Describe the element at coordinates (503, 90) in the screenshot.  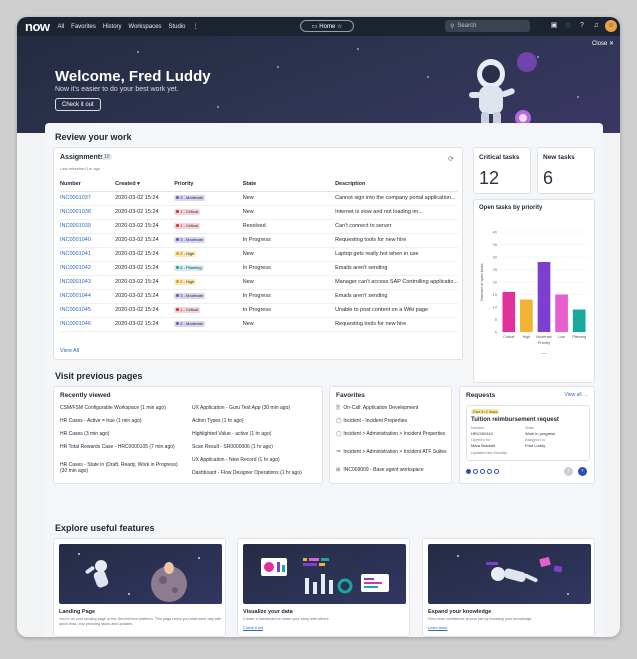
I see `astronaut-illustration` at that location.